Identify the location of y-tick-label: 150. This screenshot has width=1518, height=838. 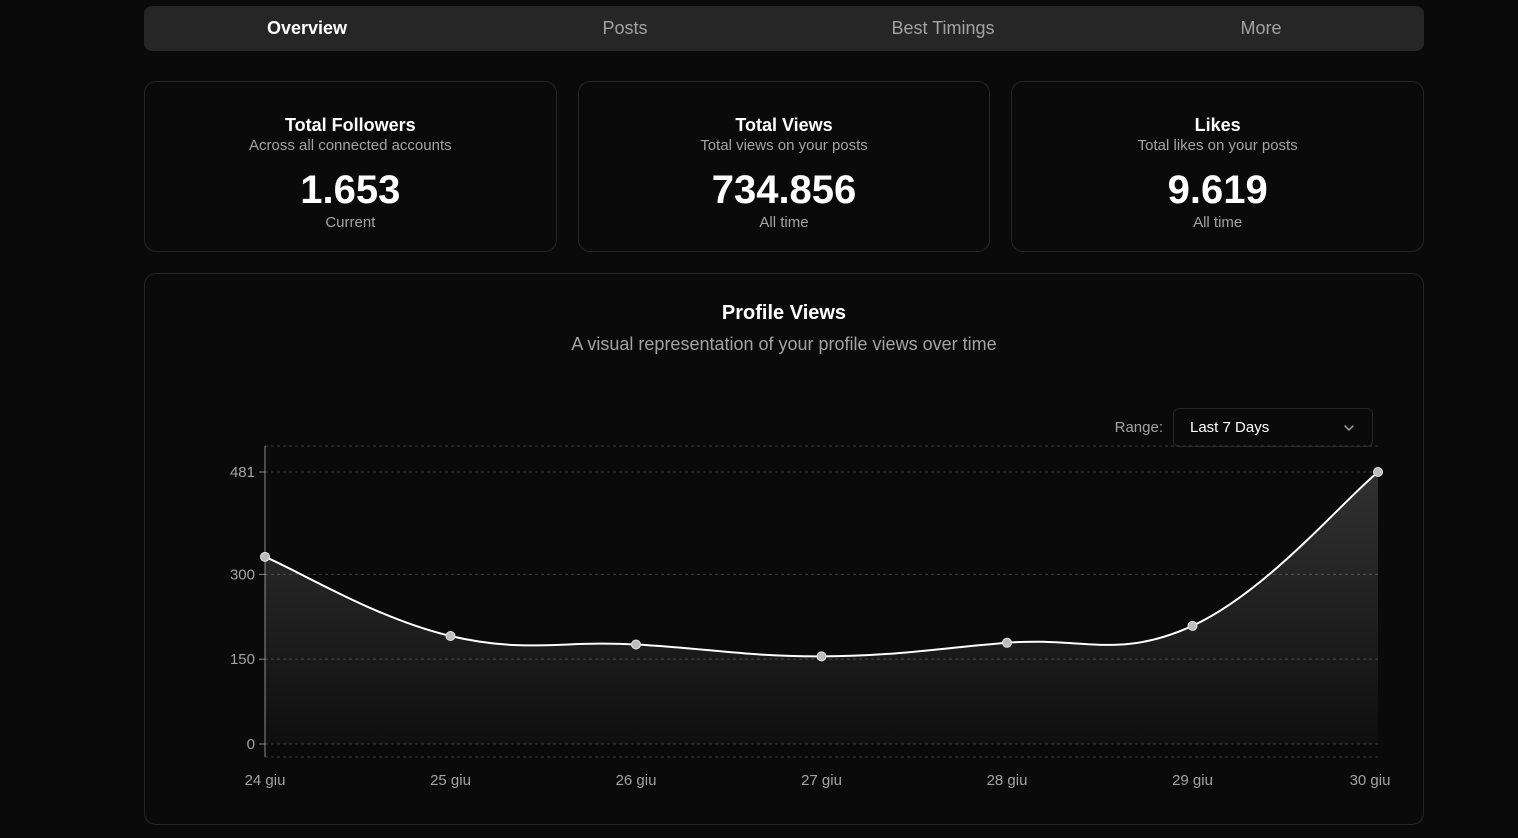
(242, 659).